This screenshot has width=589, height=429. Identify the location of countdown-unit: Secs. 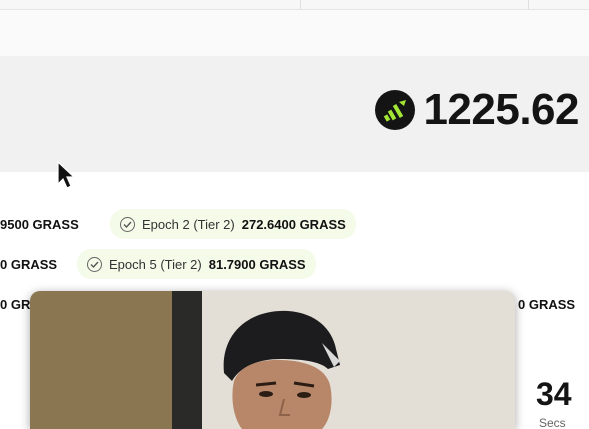
(552, 422).